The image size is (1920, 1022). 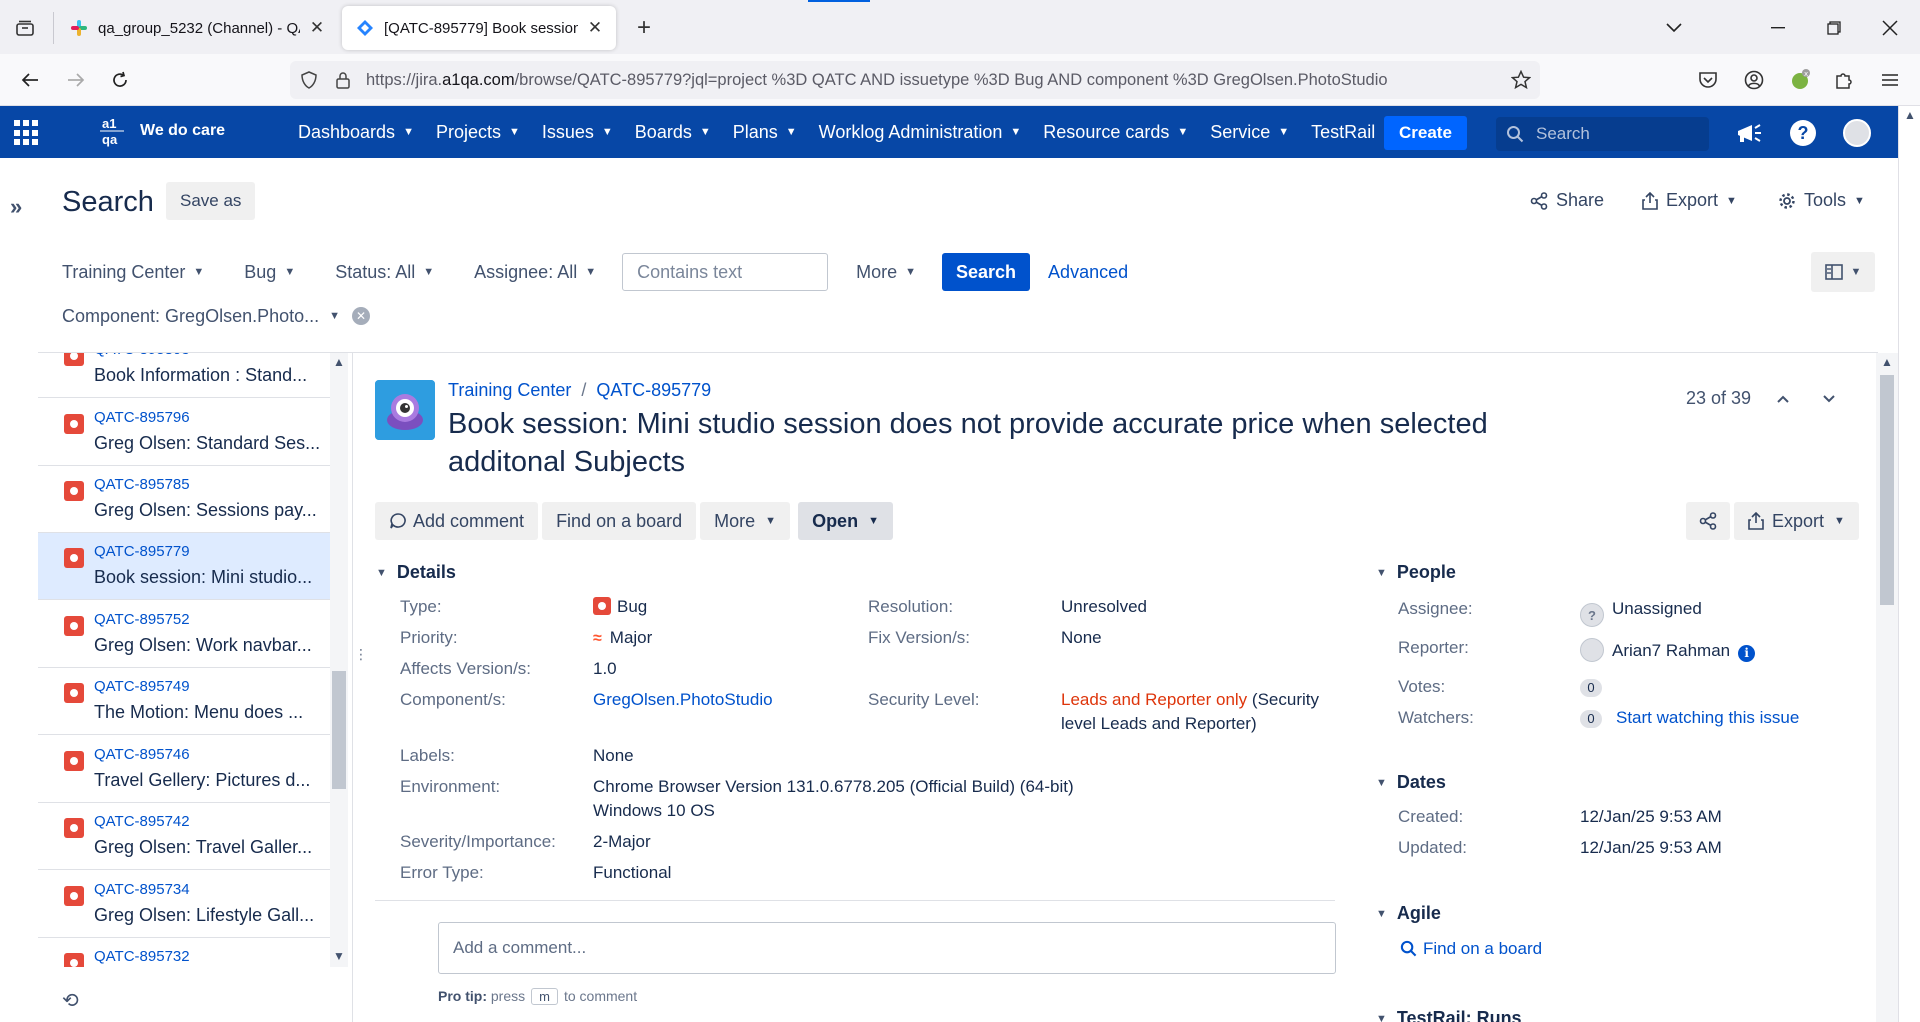 I want to click on header-search-input: Search, so click(x=1602, y=134).